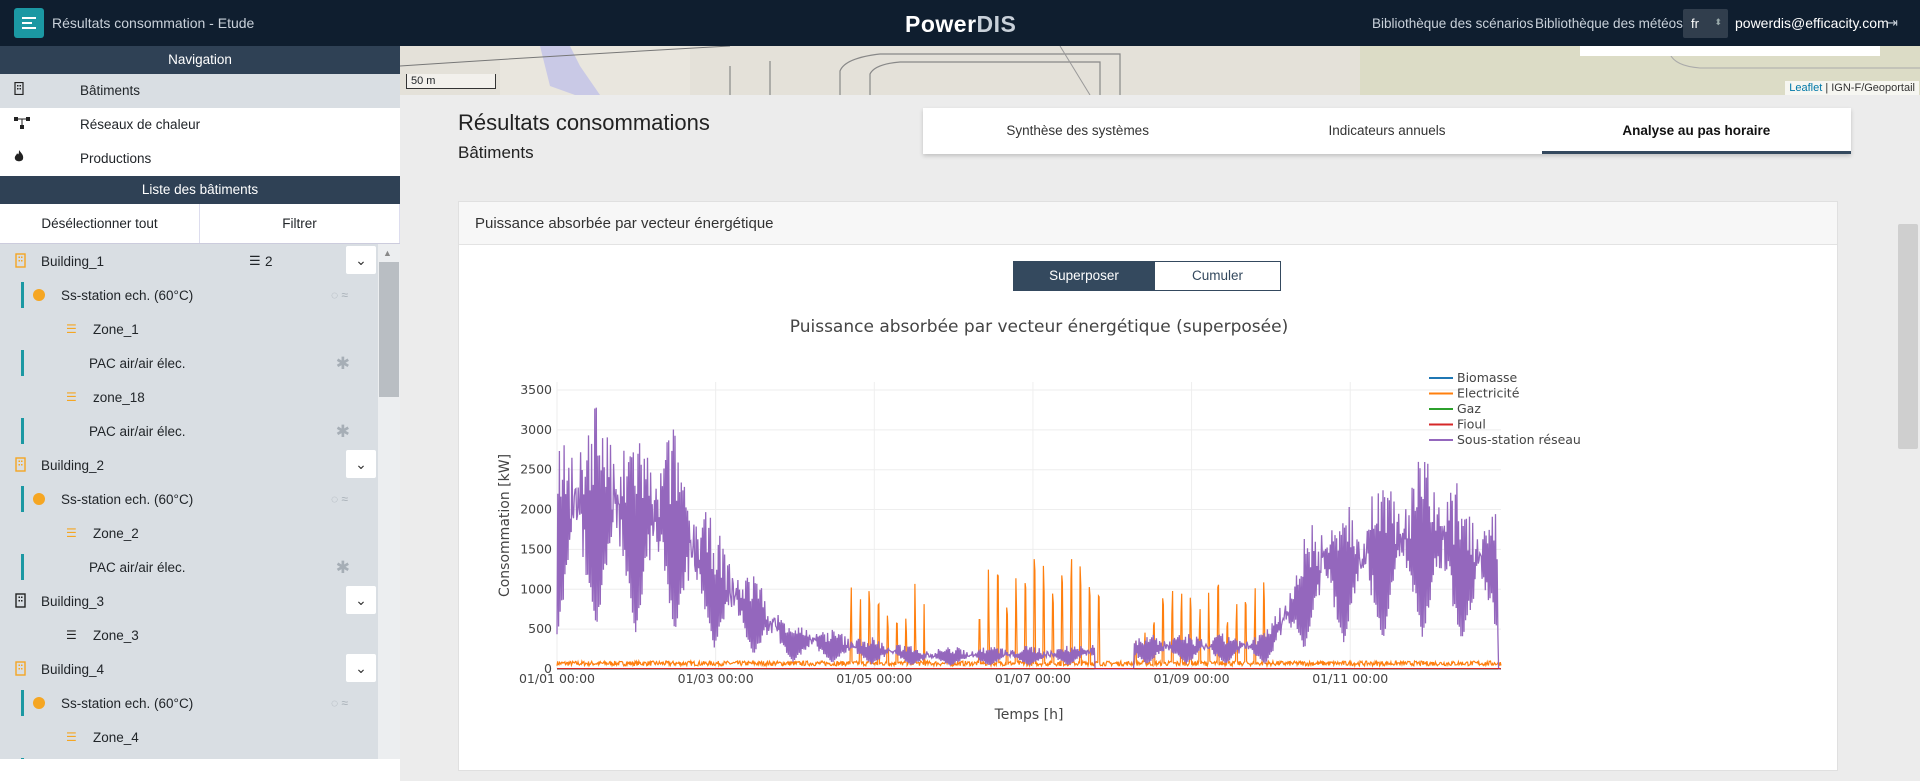 This screenshot has height=781, width=1920. Describe the element at coordinates (200, 159) in the screenshot. I see `nav-item-productions: Productions` at that location.